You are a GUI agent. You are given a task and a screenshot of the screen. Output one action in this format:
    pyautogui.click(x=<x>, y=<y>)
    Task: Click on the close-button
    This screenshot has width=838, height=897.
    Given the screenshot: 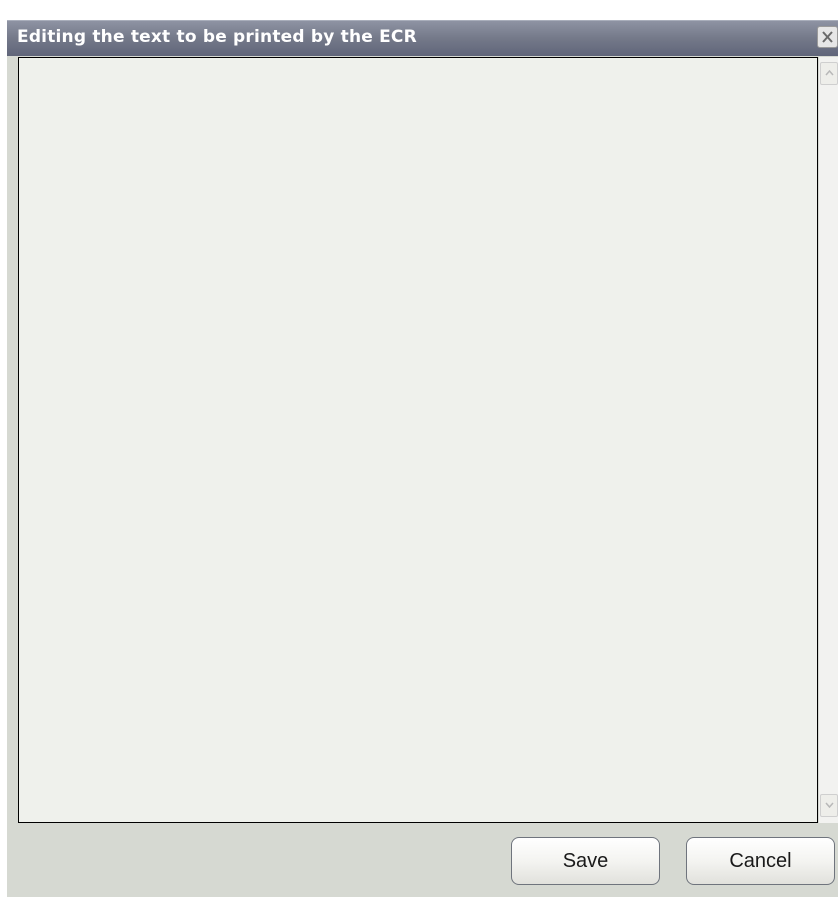 What is the action you would take?
    pyautogui.click(x=827, y=37)
    